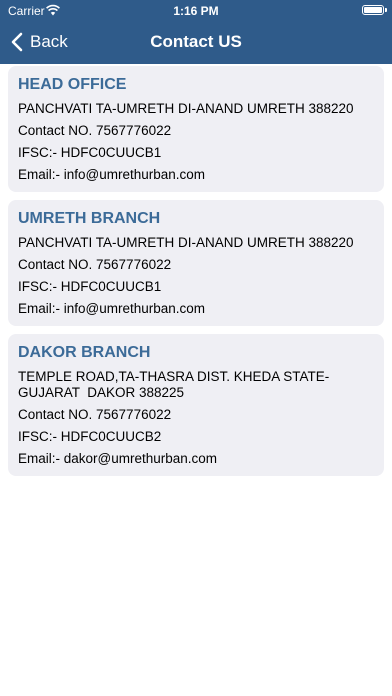 Image resolution: width=392 pixels, height=696 pixels. I want to click on branch-address-line-1: TEMPLE ROAD,TA-THASRA DIST. KHEDA STATE-, so click(174, 376).